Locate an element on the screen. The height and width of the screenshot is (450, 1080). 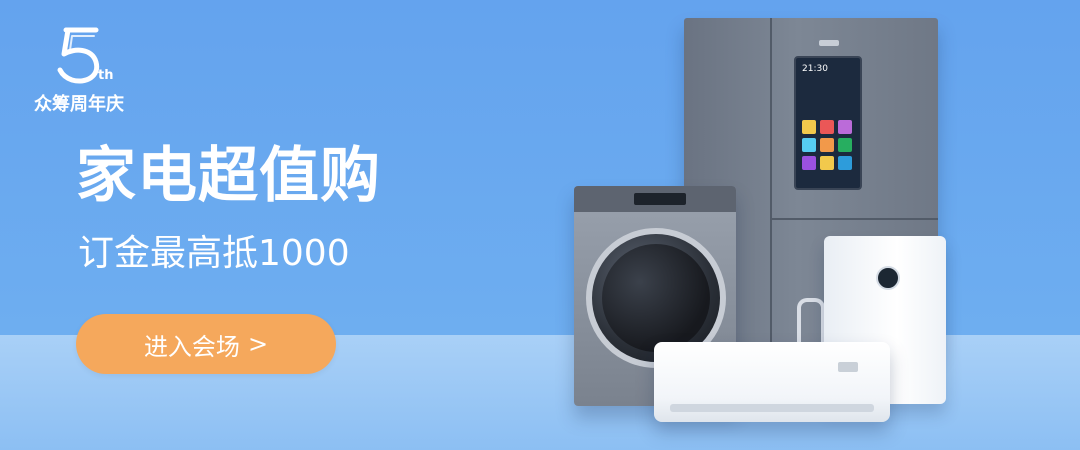
fridge-drawer-split is located at coordinates (855, 219).